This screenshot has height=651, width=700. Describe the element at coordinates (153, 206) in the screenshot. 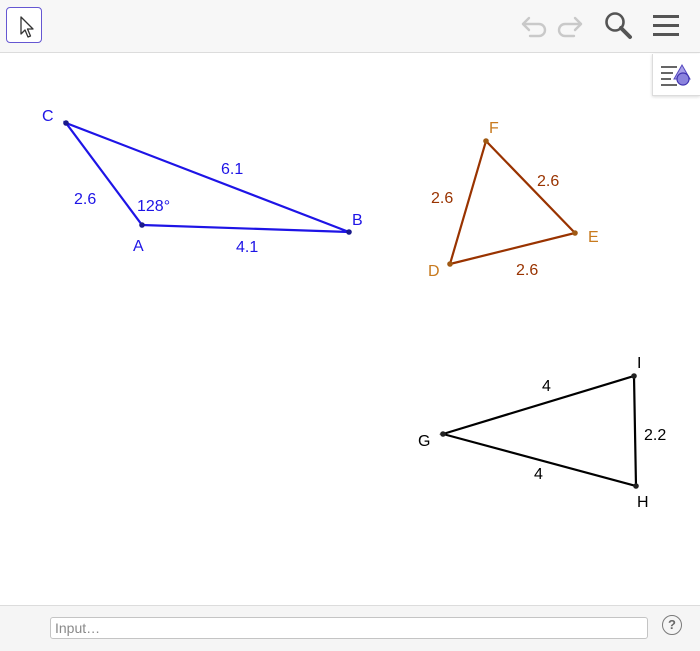

I see `angle-a-measure: 128°` at that location.